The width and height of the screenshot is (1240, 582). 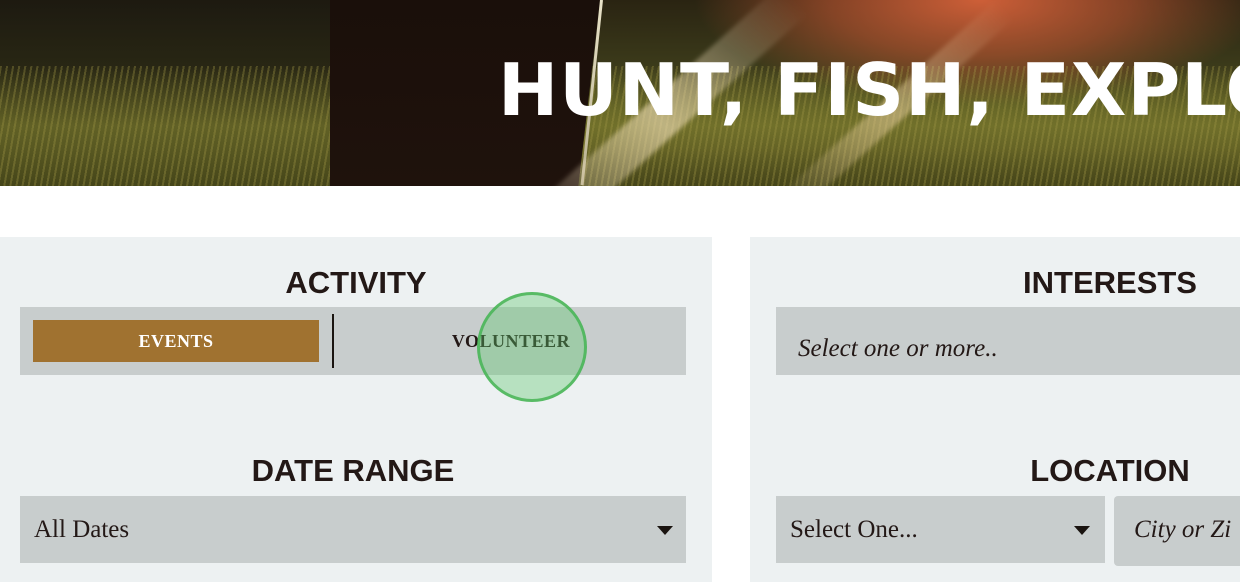 I want to click on location-title: LOCATION, so click(x=1110, y=470).